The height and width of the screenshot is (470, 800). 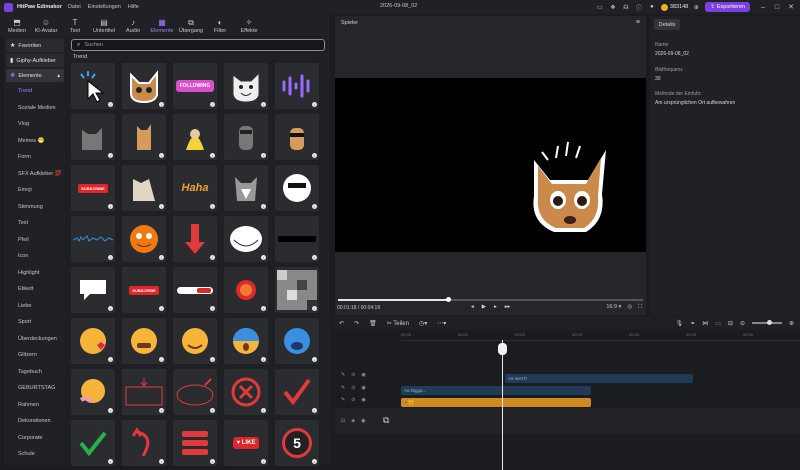 I want to click on husky-sticker: ↓, so click(x=246, y=188).